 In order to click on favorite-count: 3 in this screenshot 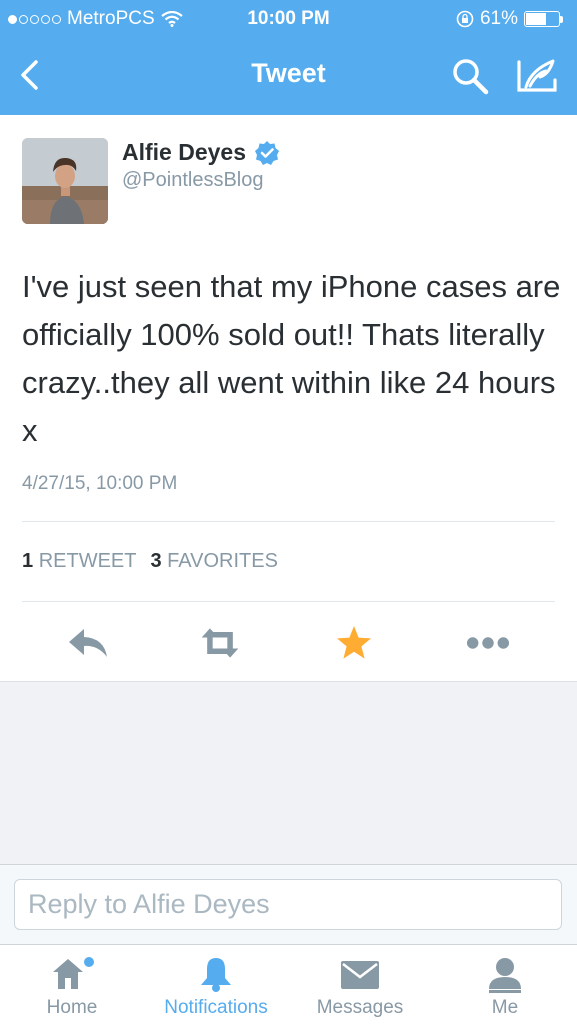, I will do `click(156, 561)`.